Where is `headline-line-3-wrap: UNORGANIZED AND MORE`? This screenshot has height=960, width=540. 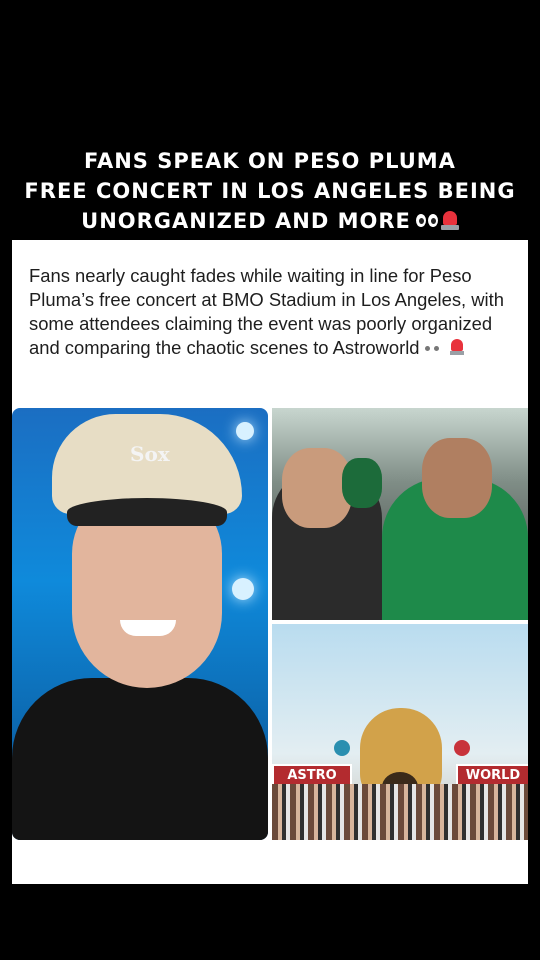 headline-line-3-wrap: UNORGANIZED AND MORE is located at coordinates (270, 221).